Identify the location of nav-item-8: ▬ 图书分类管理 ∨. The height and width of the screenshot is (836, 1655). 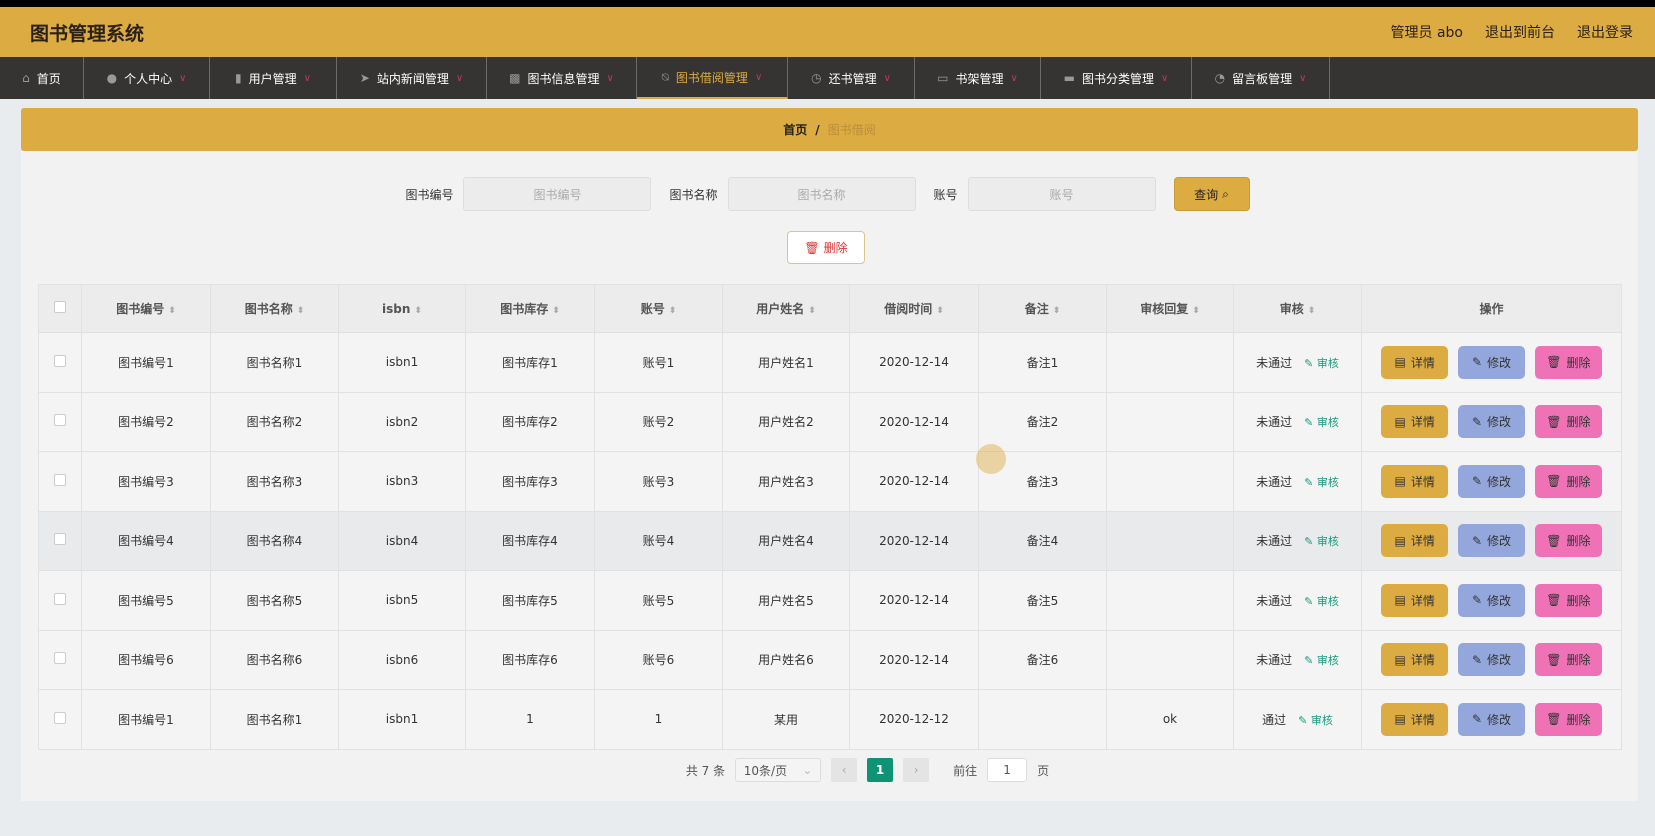
(1116, 78).